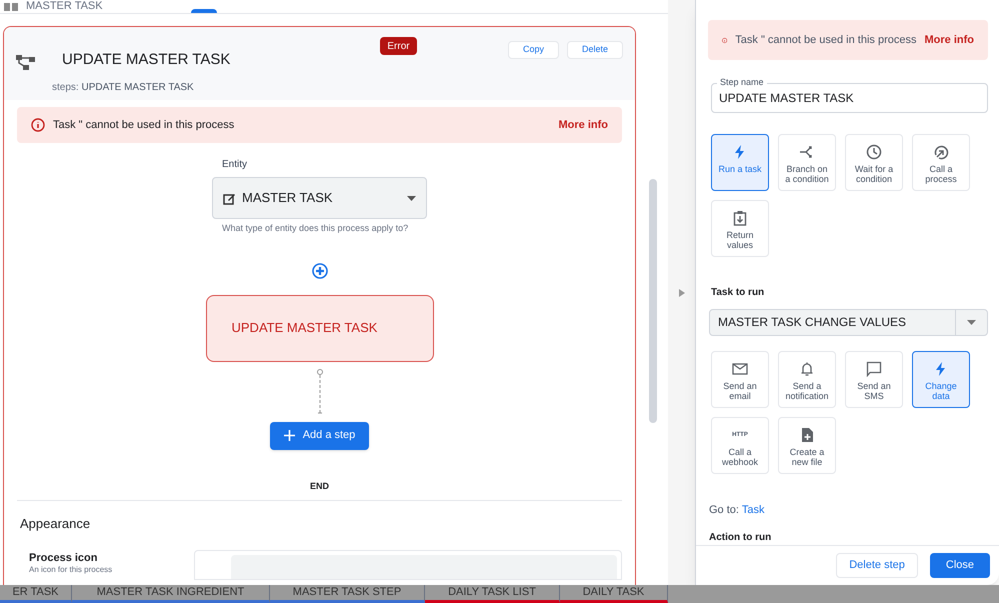 The image size is (999, 603). I want to click on option-tile: Return values, so click(740, 229).